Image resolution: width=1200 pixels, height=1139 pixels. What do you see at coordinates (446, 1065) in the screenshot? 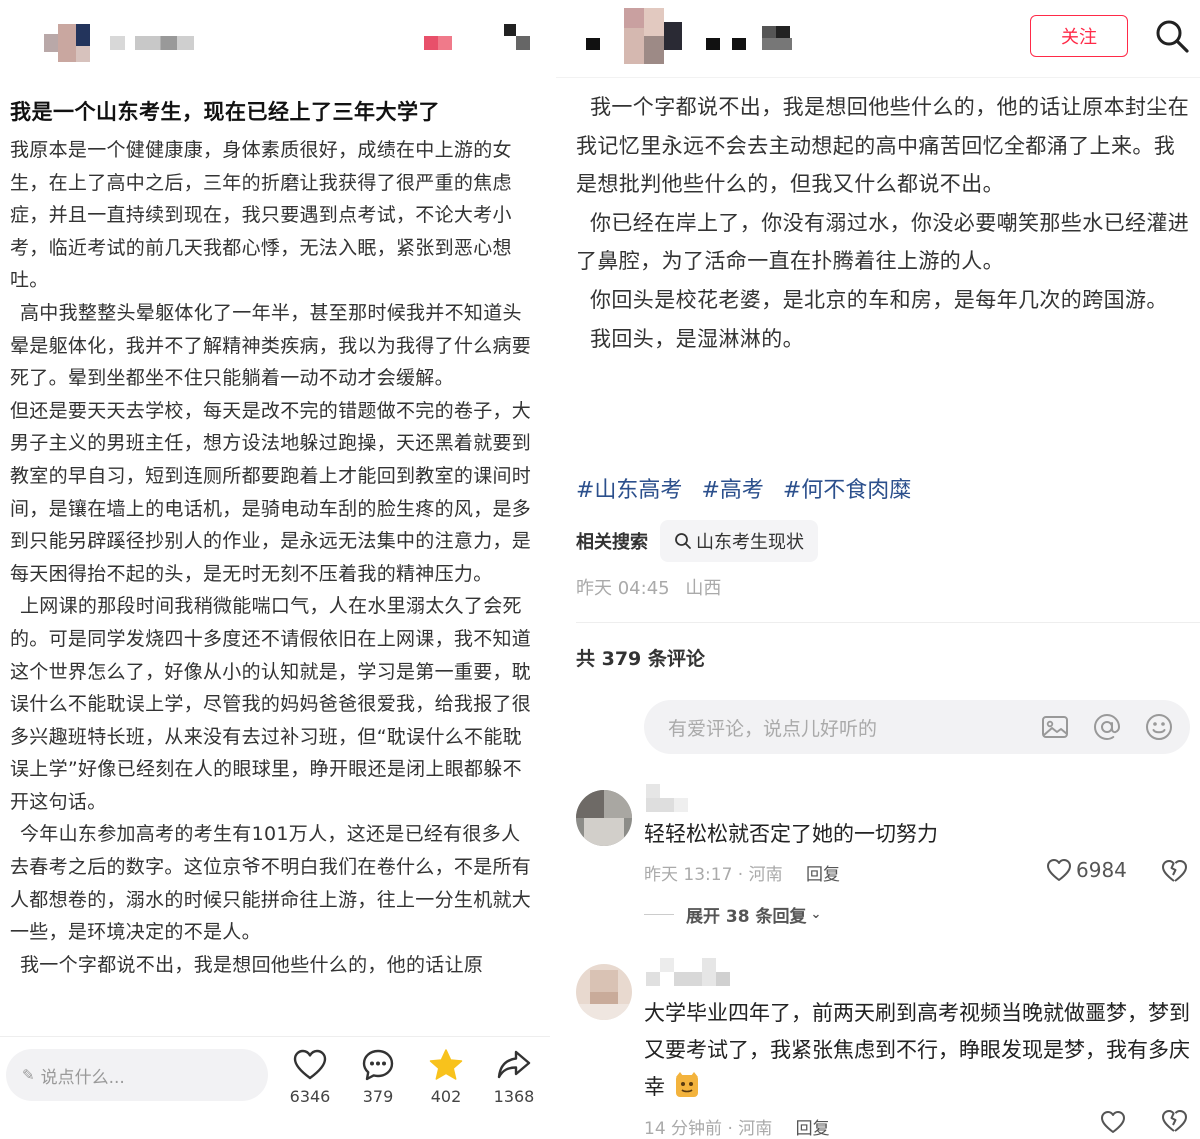
I see `star-icon` at bounding box center [446, 1065].